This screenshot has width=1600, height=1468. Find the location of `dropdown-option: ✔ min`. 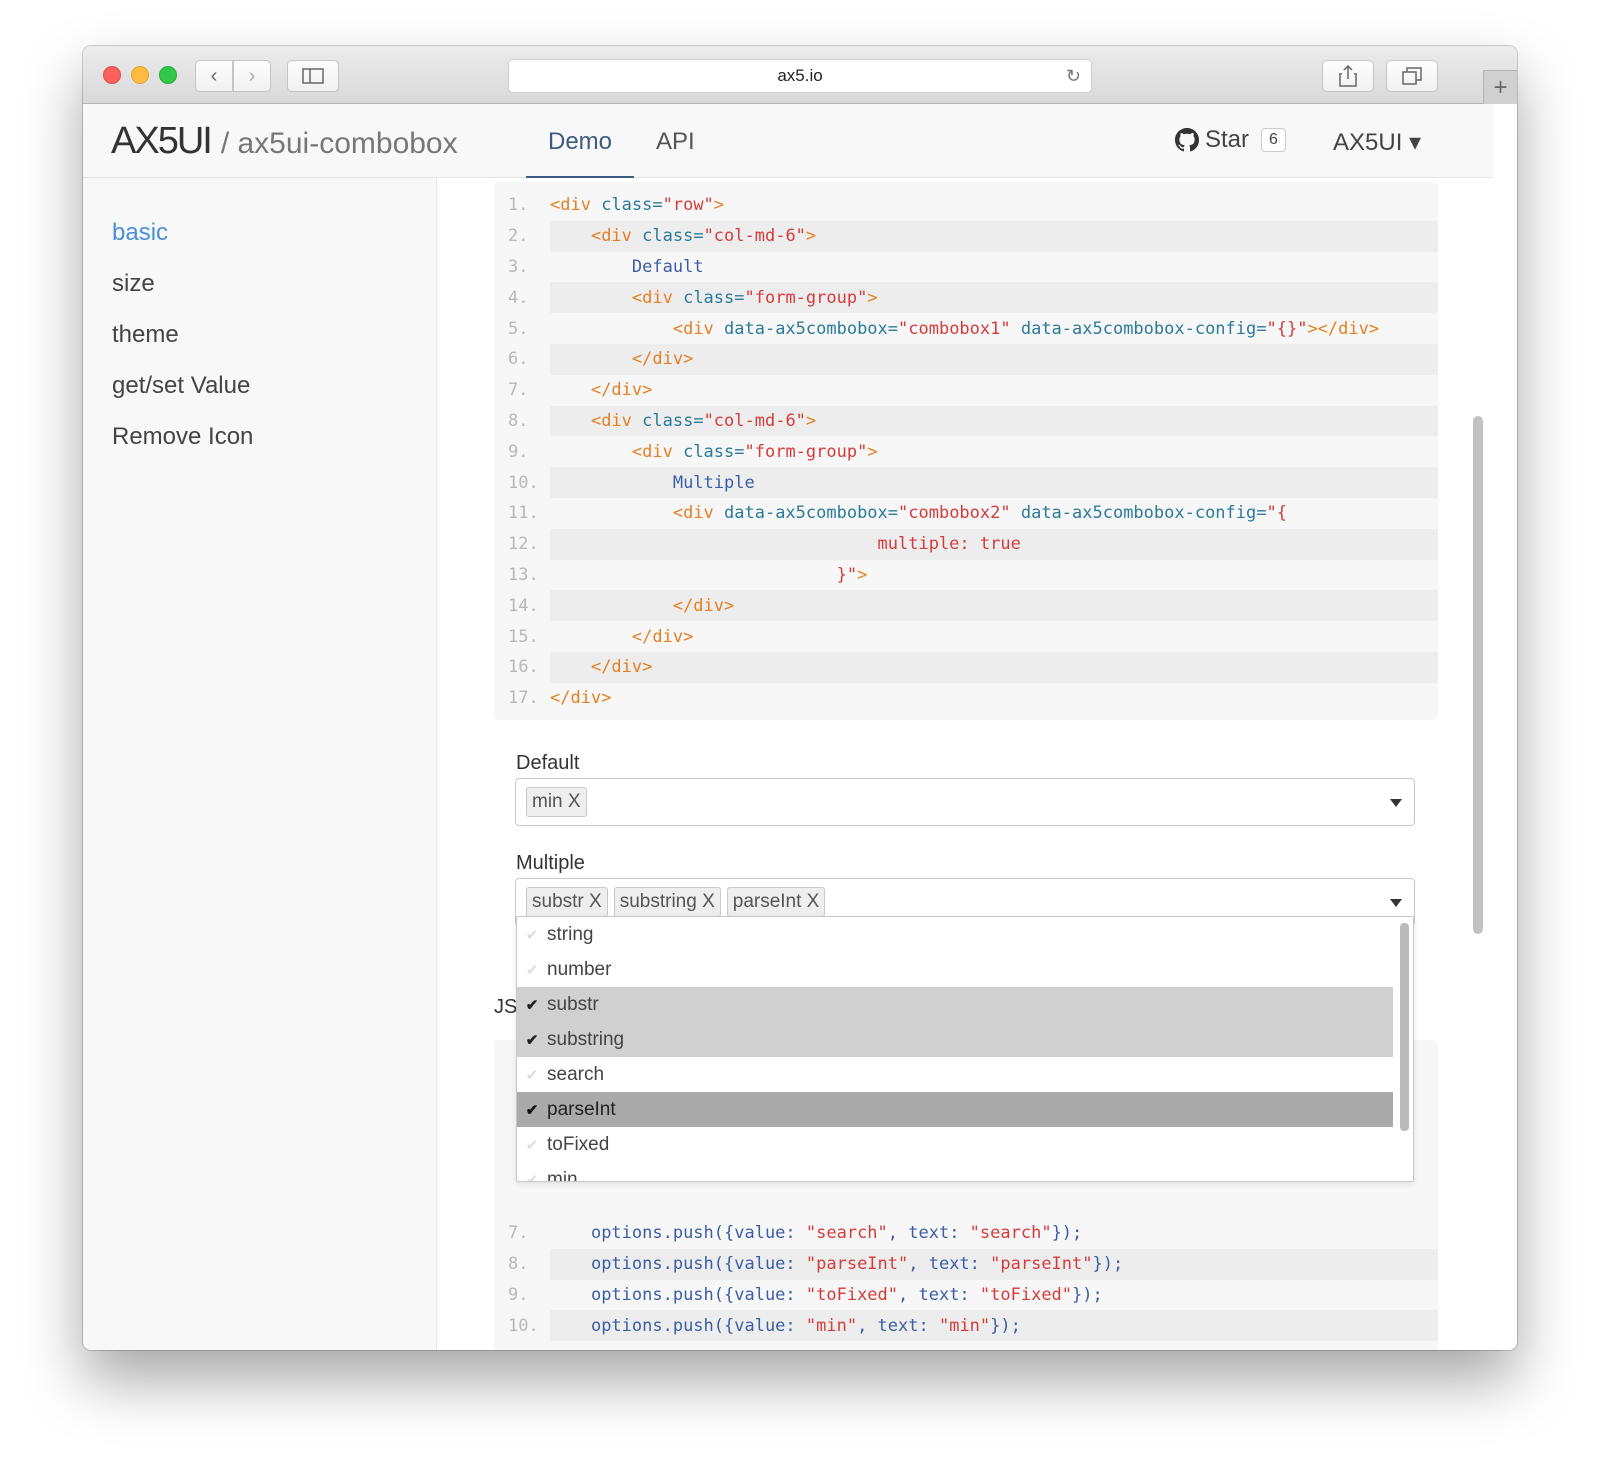

dropdown-option: ✔ min is located at coordinates (955, 1172).